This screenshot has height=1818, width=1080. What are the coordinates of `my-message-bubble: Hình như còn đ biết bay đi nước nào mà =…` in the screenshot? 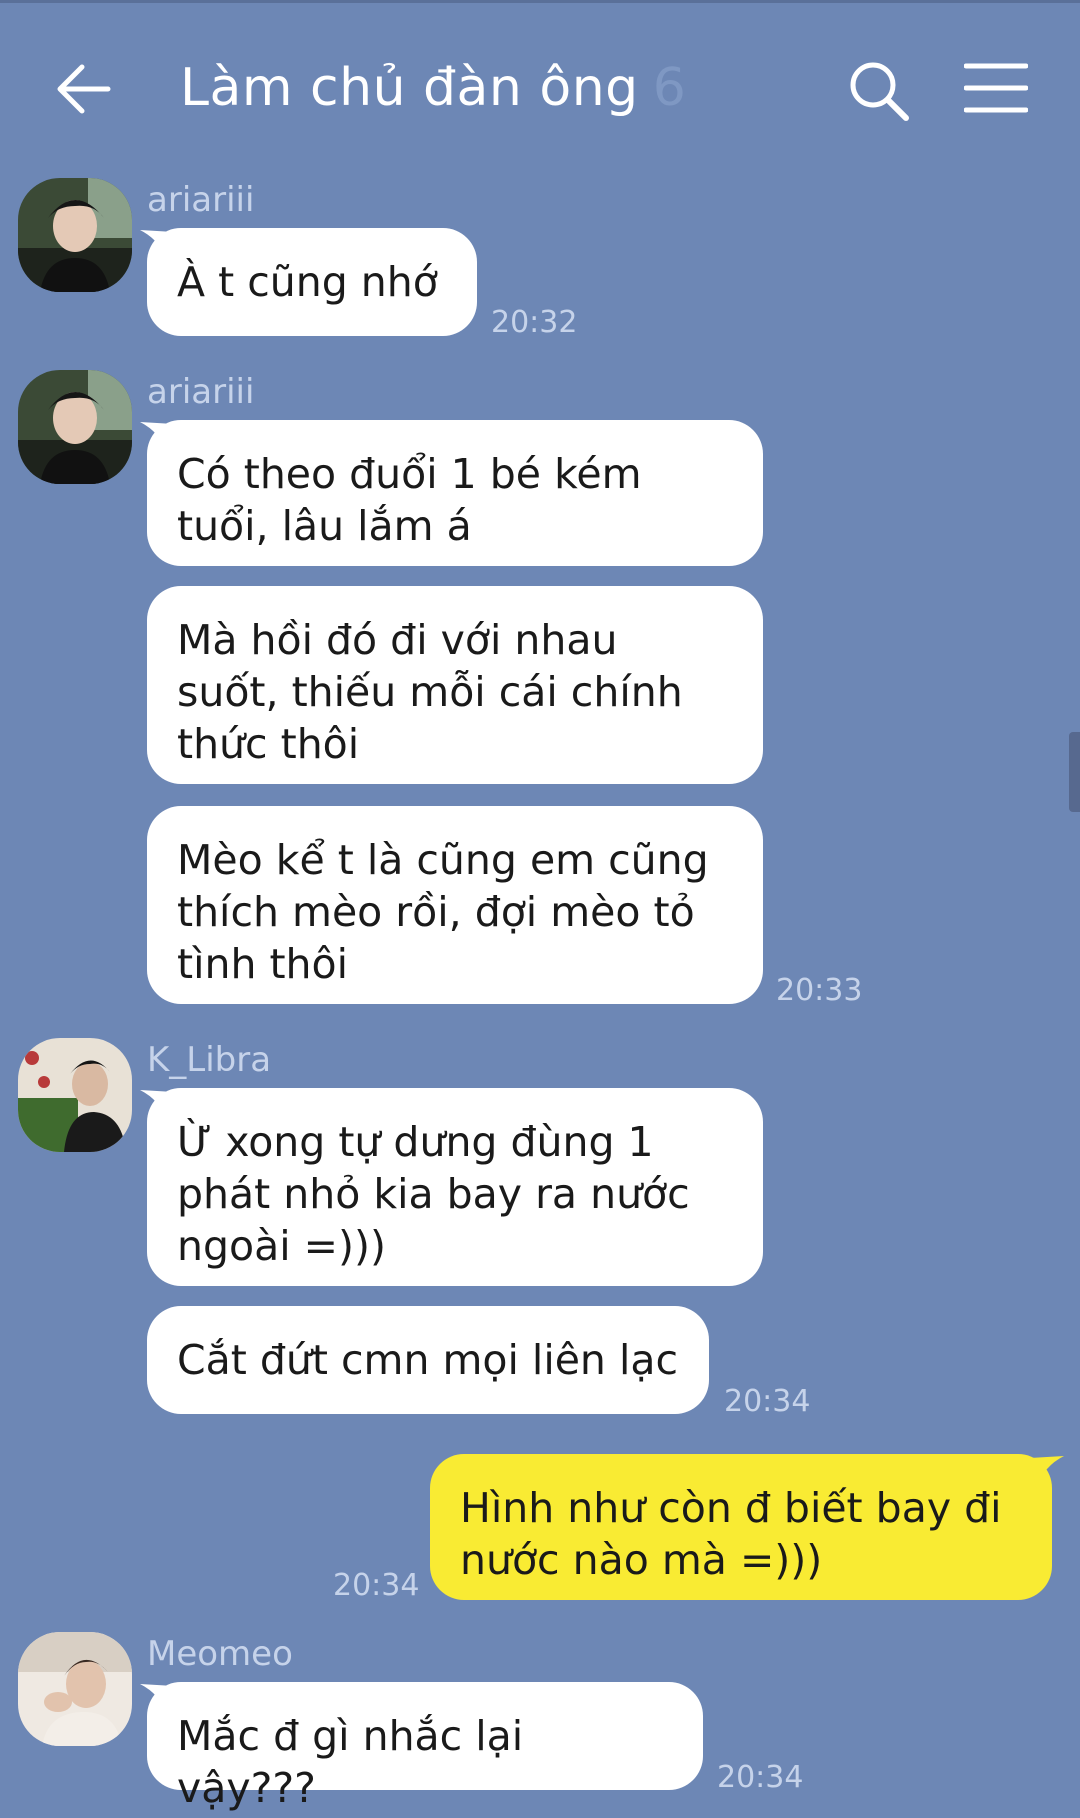 It's located at (741, 1527).